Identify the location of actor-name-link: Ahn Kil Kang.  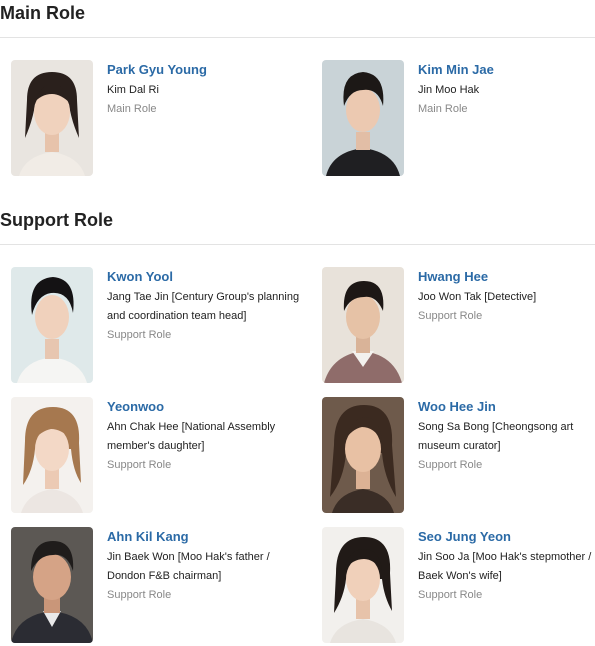
(205, 537).